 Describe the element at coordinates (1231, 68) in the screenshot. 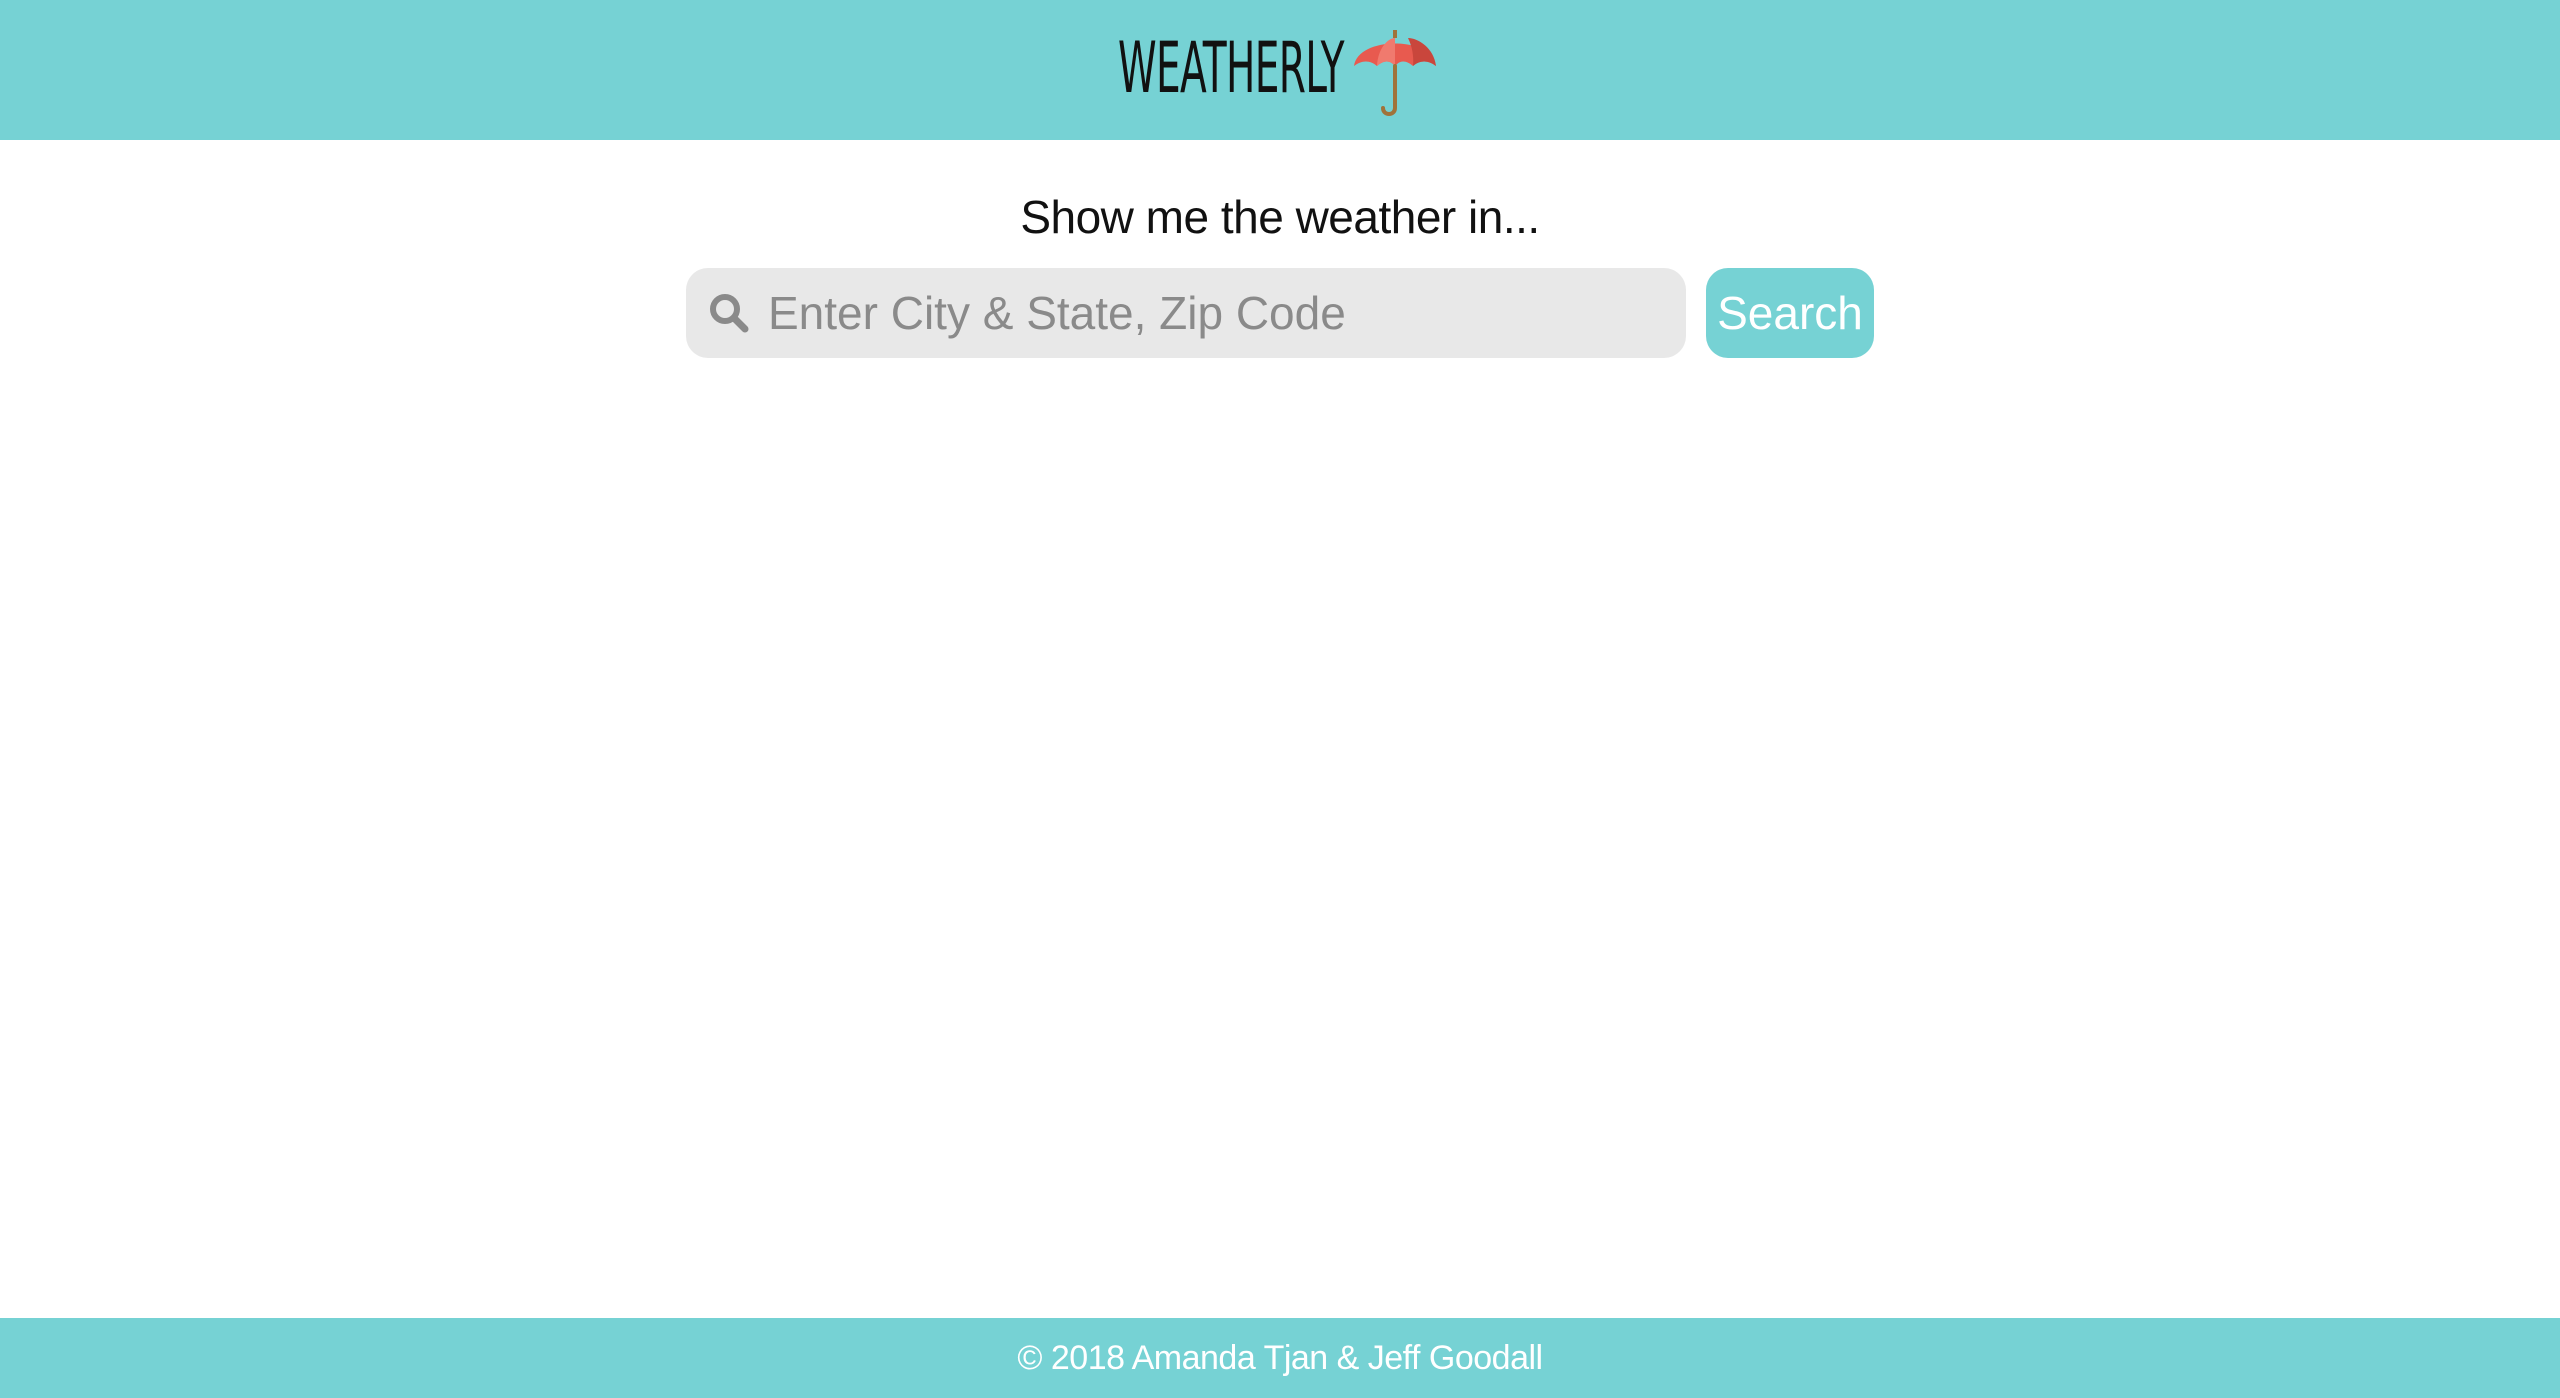

I see `logo-text: WEATHERLY` at that location.